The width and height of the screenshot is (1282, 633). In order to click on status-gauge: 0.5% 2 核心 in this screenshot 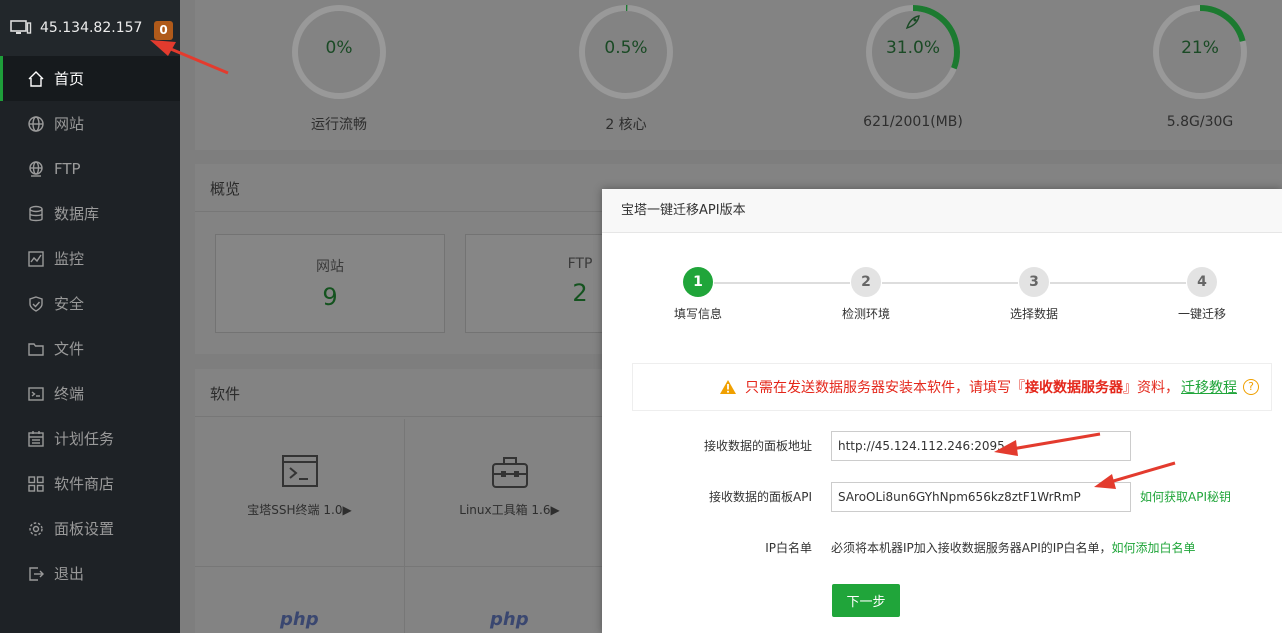, I will do `click(626, 69)`.